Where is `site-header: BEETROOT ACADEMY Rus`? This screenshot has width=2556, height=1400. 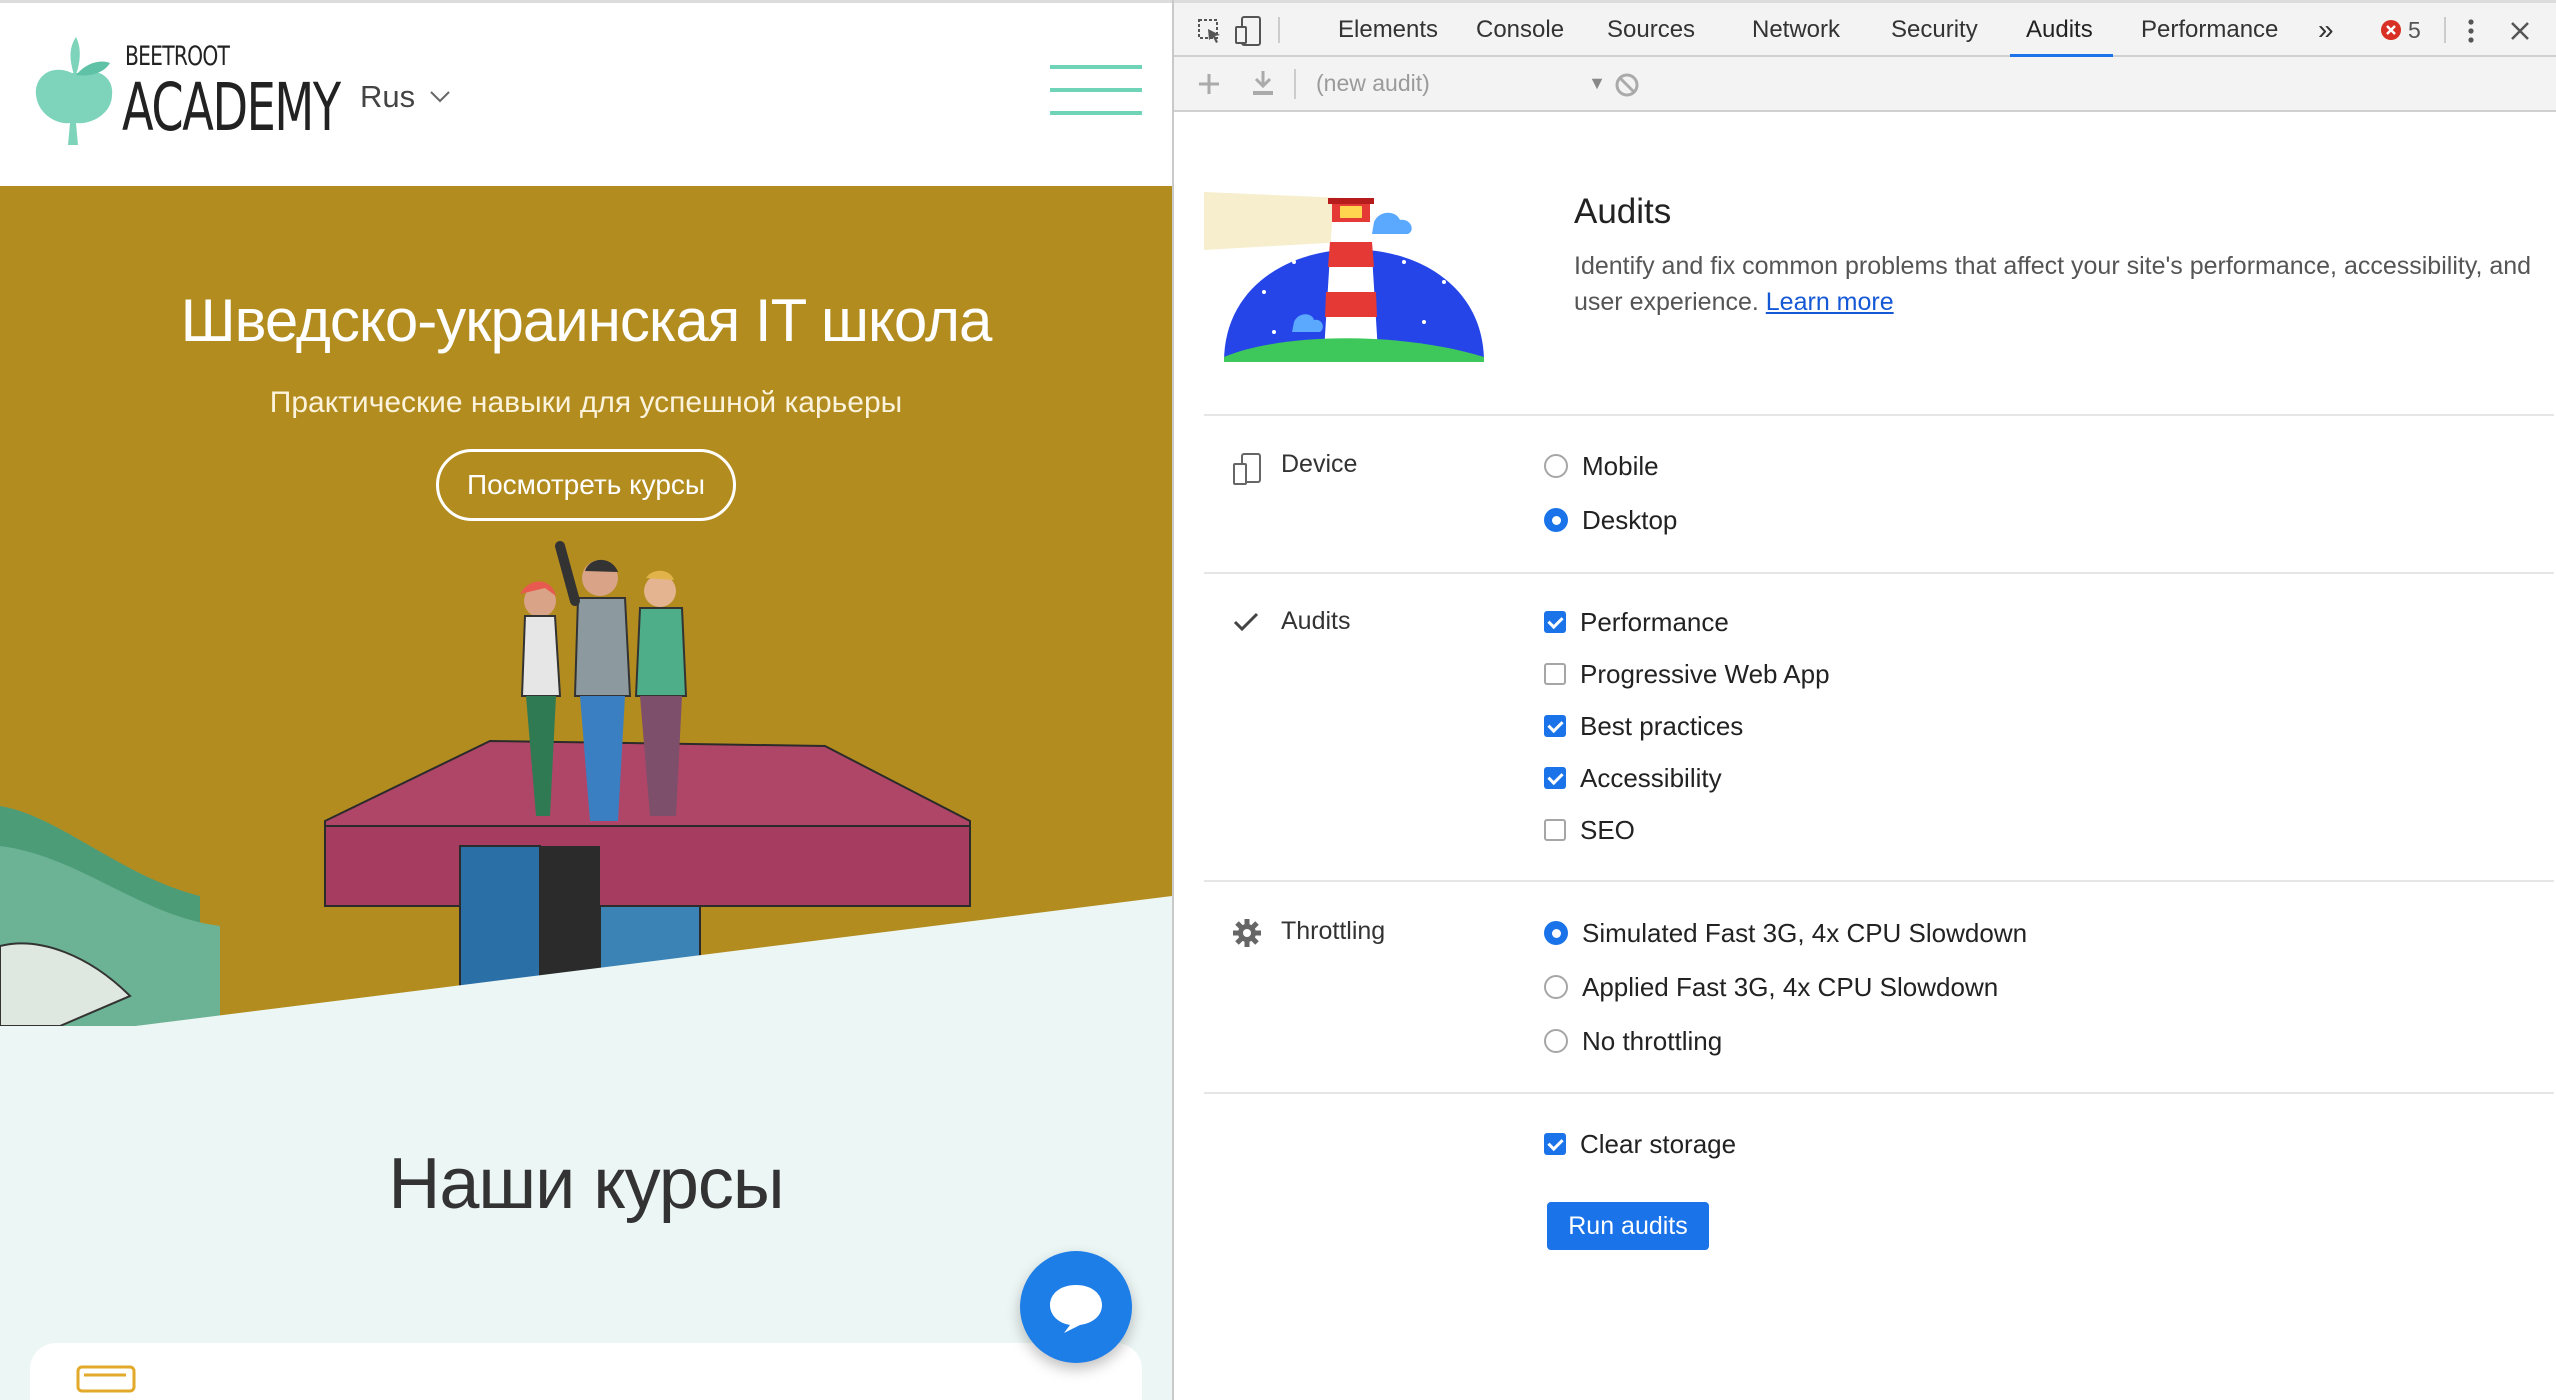
site-header: BEETROOT ACADEMY Rus is located at coordinates (586, 94).